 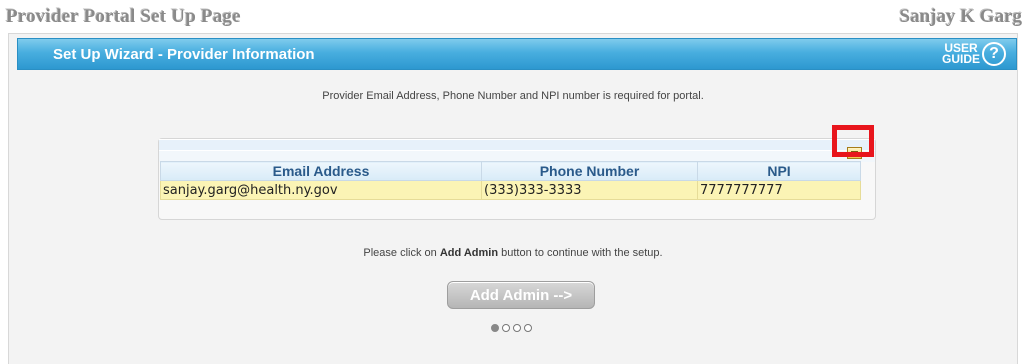 I want to click on wizard-title: Set Up Wizard - Provider Information, so click(x=184, y=54).